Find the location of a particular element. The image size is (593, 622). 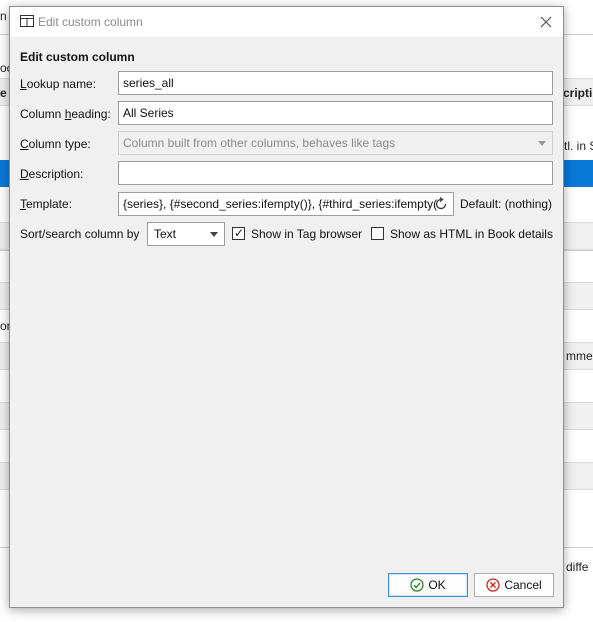

show-in-tag-browser-label: Show in Tag browser is located at coordinates (306, 234).